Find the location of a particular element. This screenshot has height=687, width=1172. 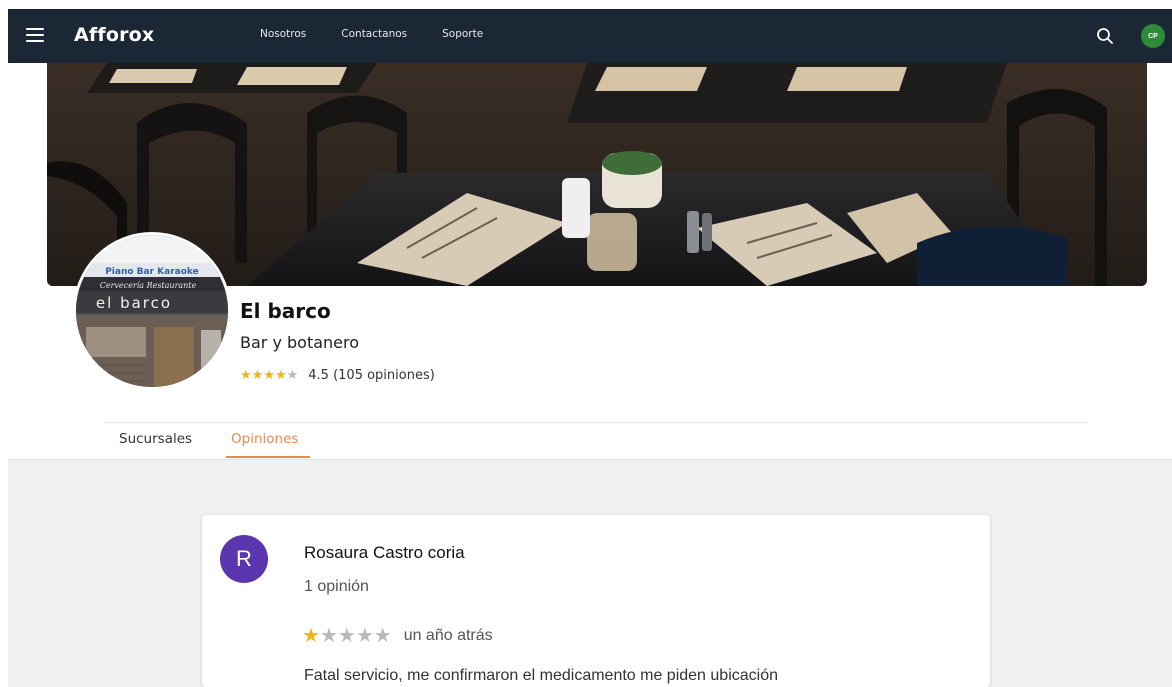

reviewer-avatar: R is located at coordinates (244, 559).